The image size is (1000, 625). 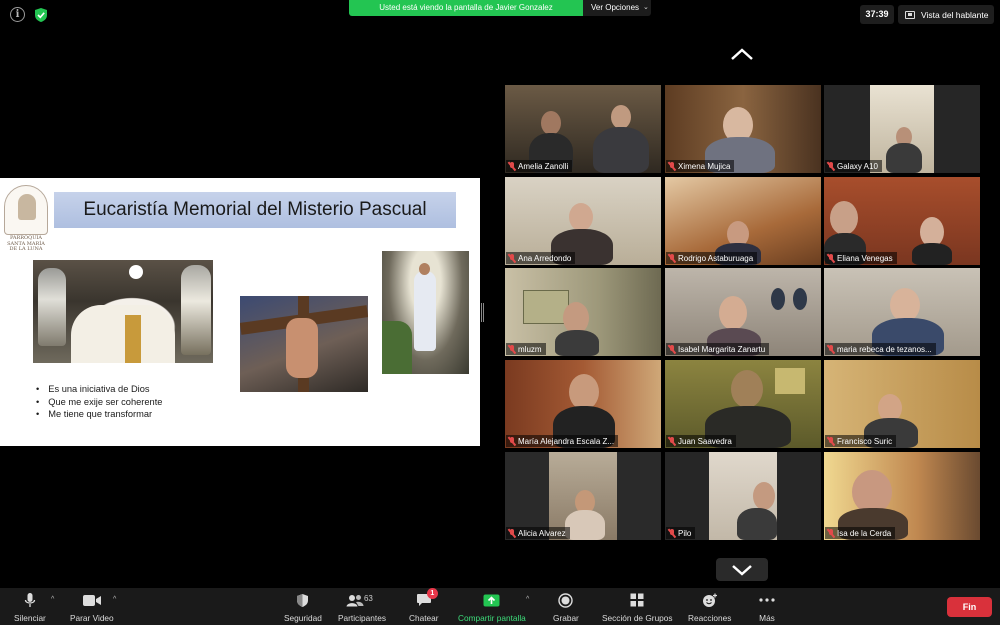 I want to click on chat-unread-badge: 1, so click(x=432, y=593).